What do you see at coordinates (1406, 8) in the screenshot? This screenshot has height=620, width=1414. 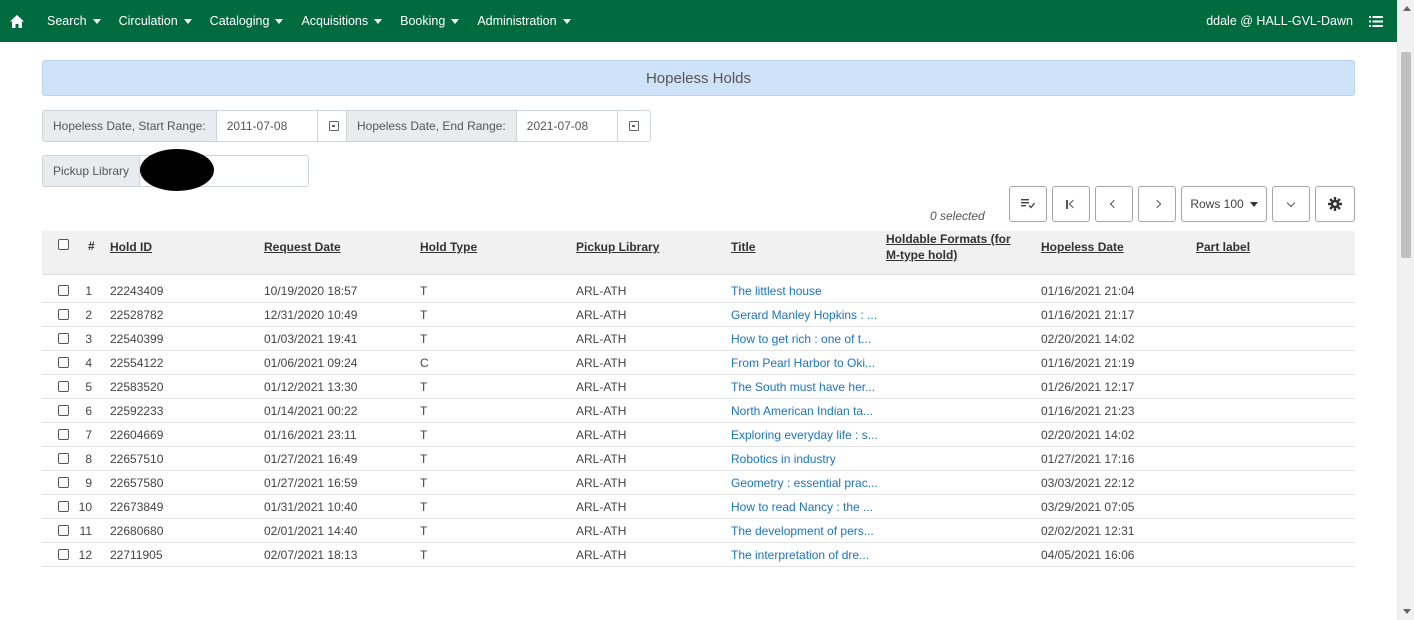 I see `scroll-up-arrow-icon` at bounding box center [1406, 8].